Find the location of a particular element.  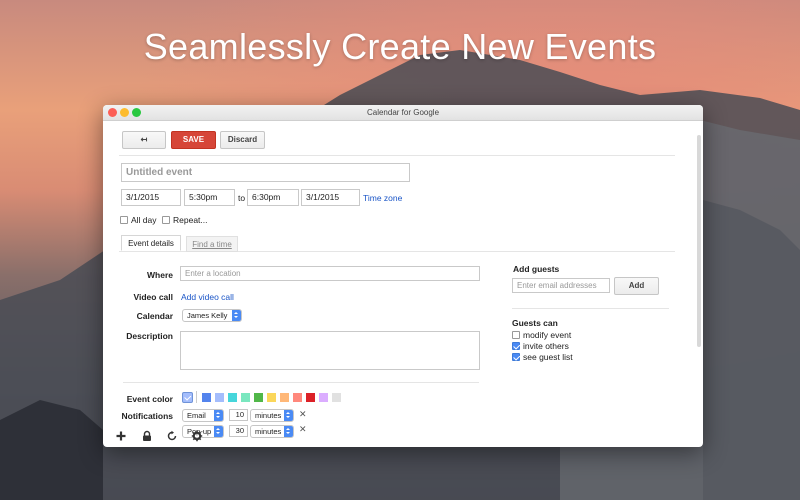

end-time-input: 6:30pm is located at coordinates (273, 197).